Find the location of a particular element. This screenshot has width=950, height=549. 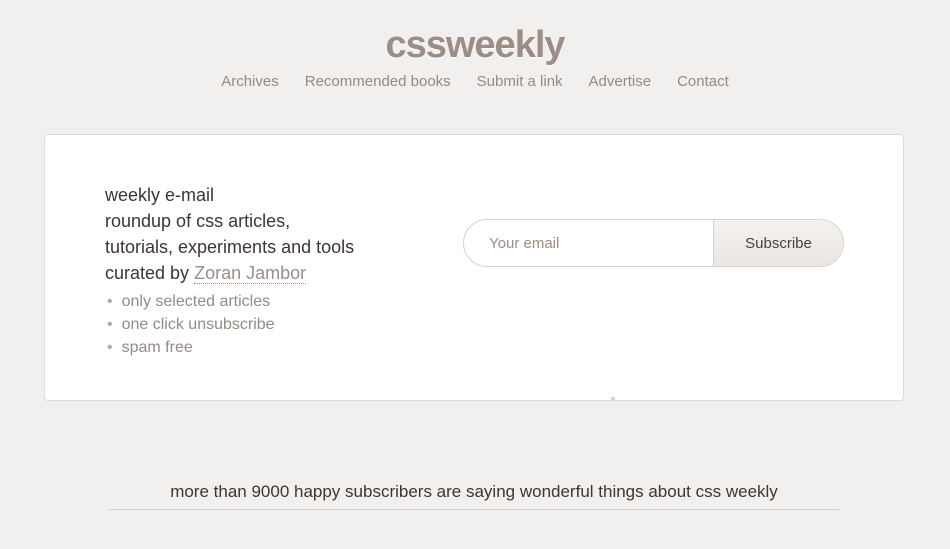

feature-item: spam free is located at coordinates (191, 347).